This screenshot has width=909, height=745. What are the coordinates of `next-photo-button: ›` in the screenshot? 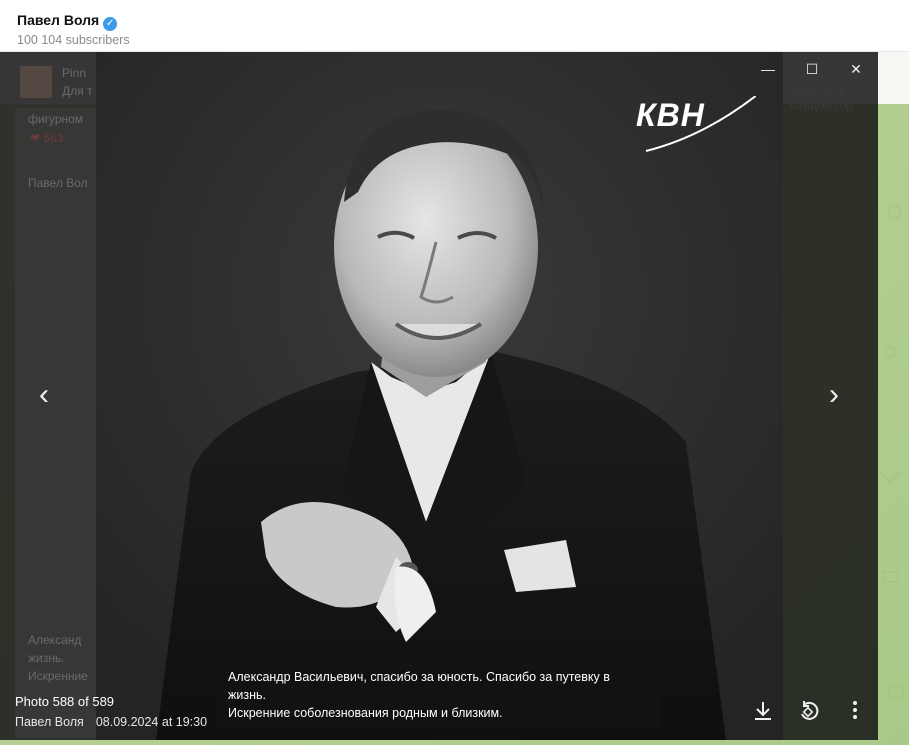 It's located at (834, 395).